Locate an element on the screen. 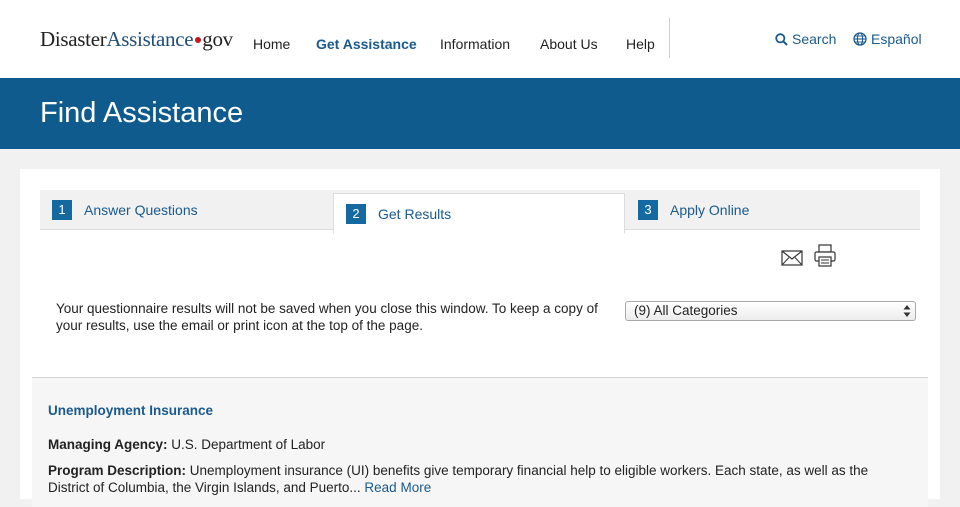 The width and height of the screenshot is (960, 507). nav-about-us: About Us is located at coordinates (569, 44).